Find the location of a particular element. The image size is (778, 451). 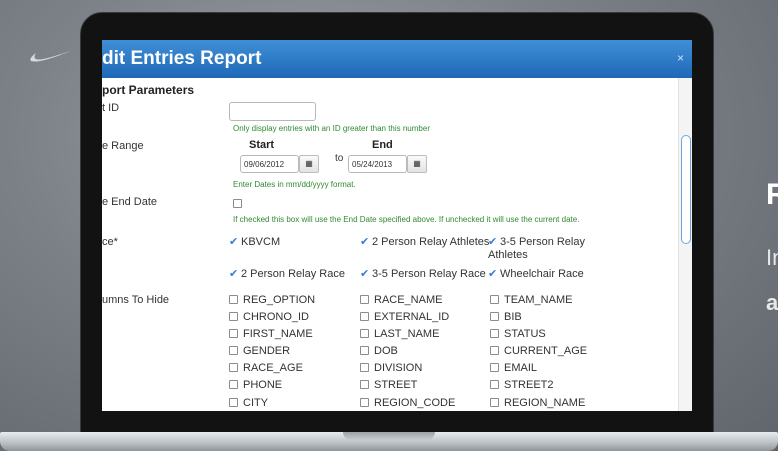

close-button: × is located at coordinates (680, 58).